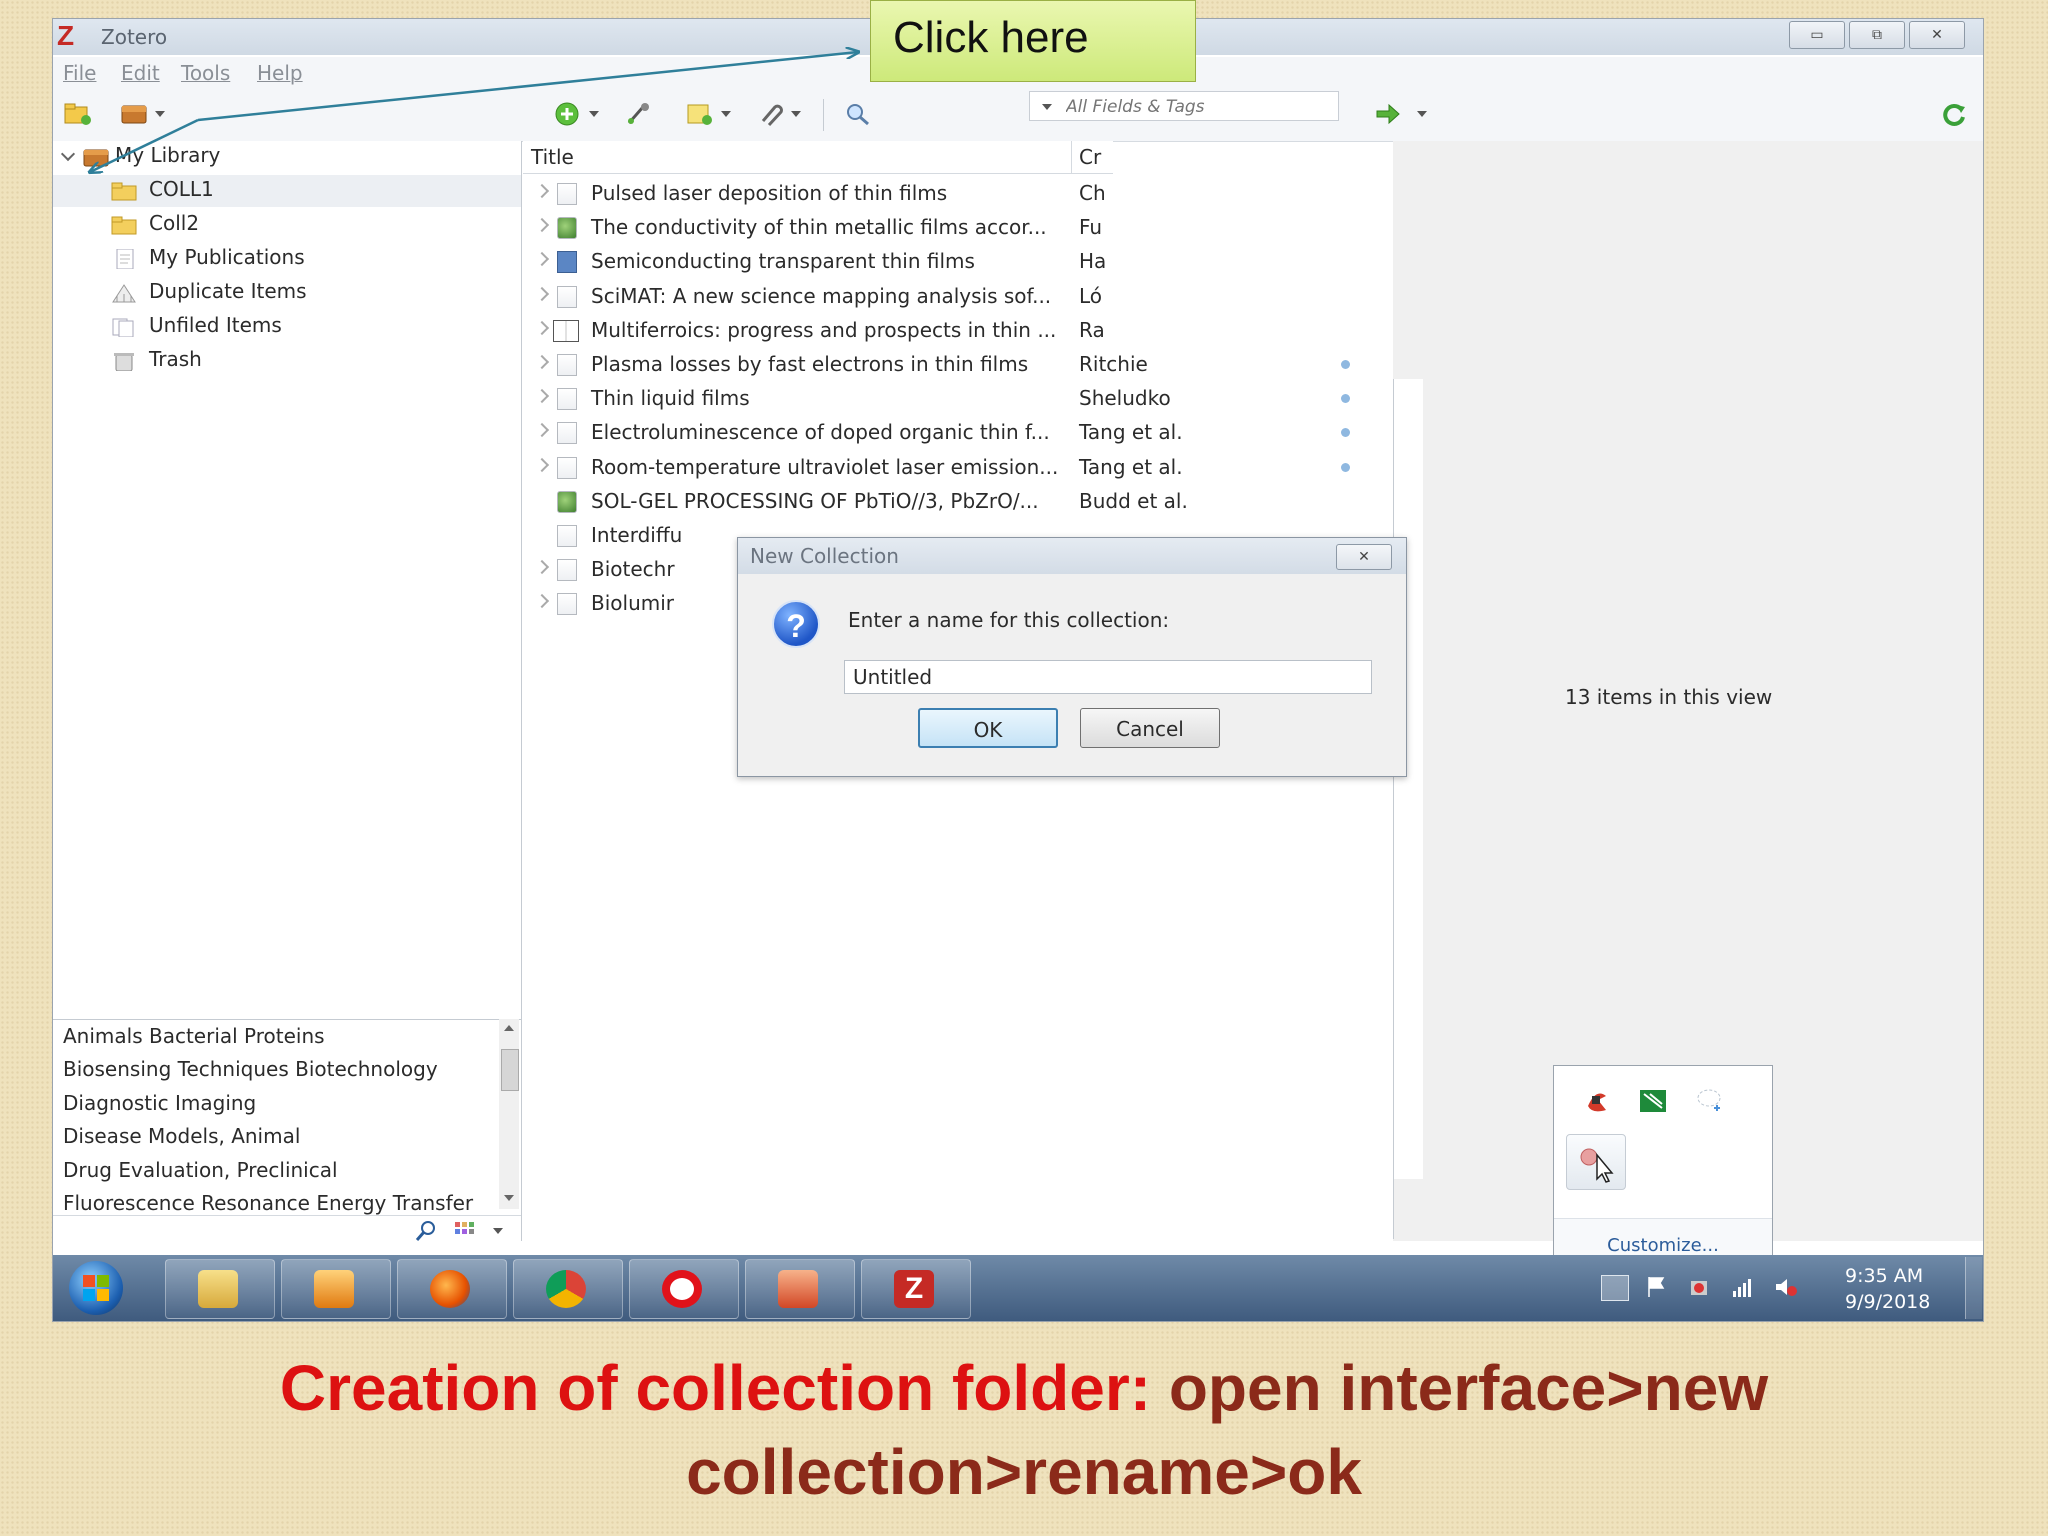 The image size is (2048, 1536). Describe the element at coordinates (552, 157) in the screenshot. I see `column-header-title: Title` at that location.